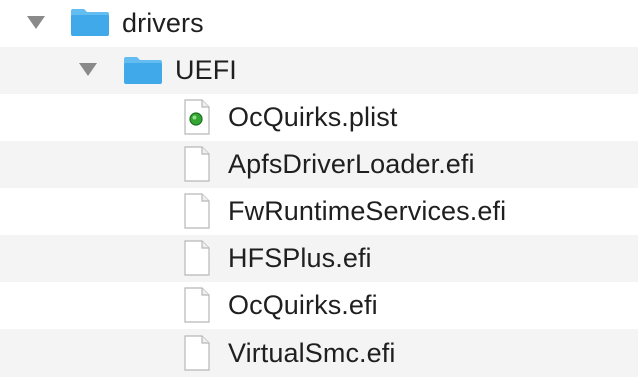 This screenshot has height=379, width=638. Describe the element at coordinates (351, 164) in the screenshot. I see `file-label: ApfsDriverLoader.efi` at that location.